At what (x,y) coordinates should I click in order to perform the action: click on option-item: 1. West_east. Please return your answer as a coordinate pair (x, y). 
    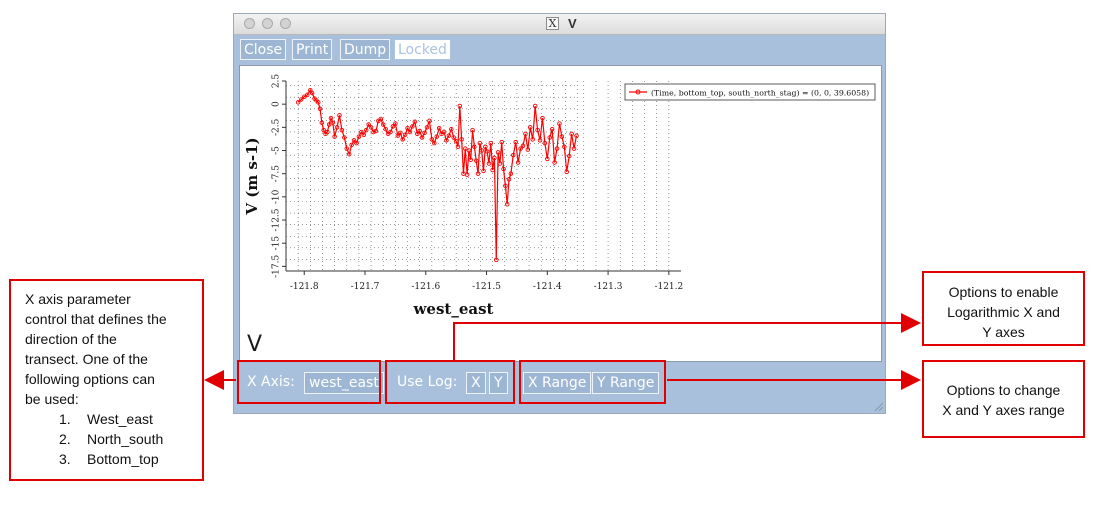
    Looking at the image, I should click on (106, 419).